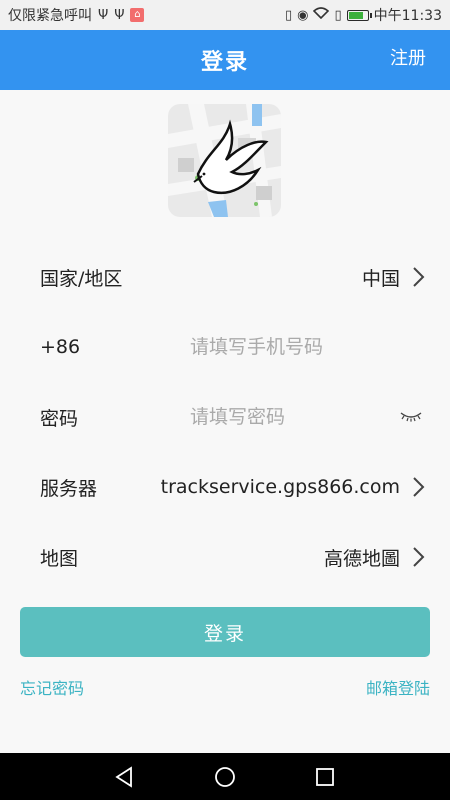 Image resolution: width=450 pixels, height=800 pixels. Describe the element at coordinates (380, 278) in the screenshot. I see `region-value: 中国` at that location.